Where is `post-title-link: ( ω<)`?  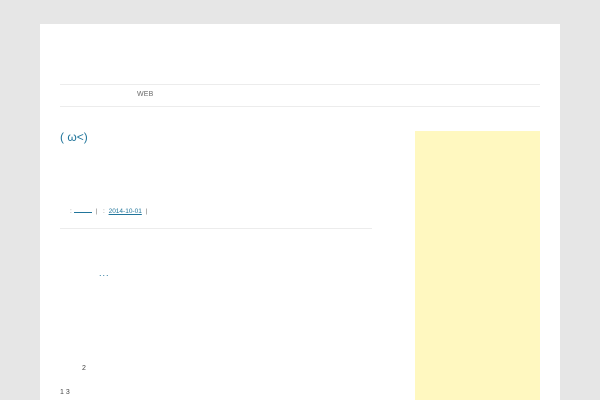
post-title-link: ( ω<) is located at coordinates (74, 137).